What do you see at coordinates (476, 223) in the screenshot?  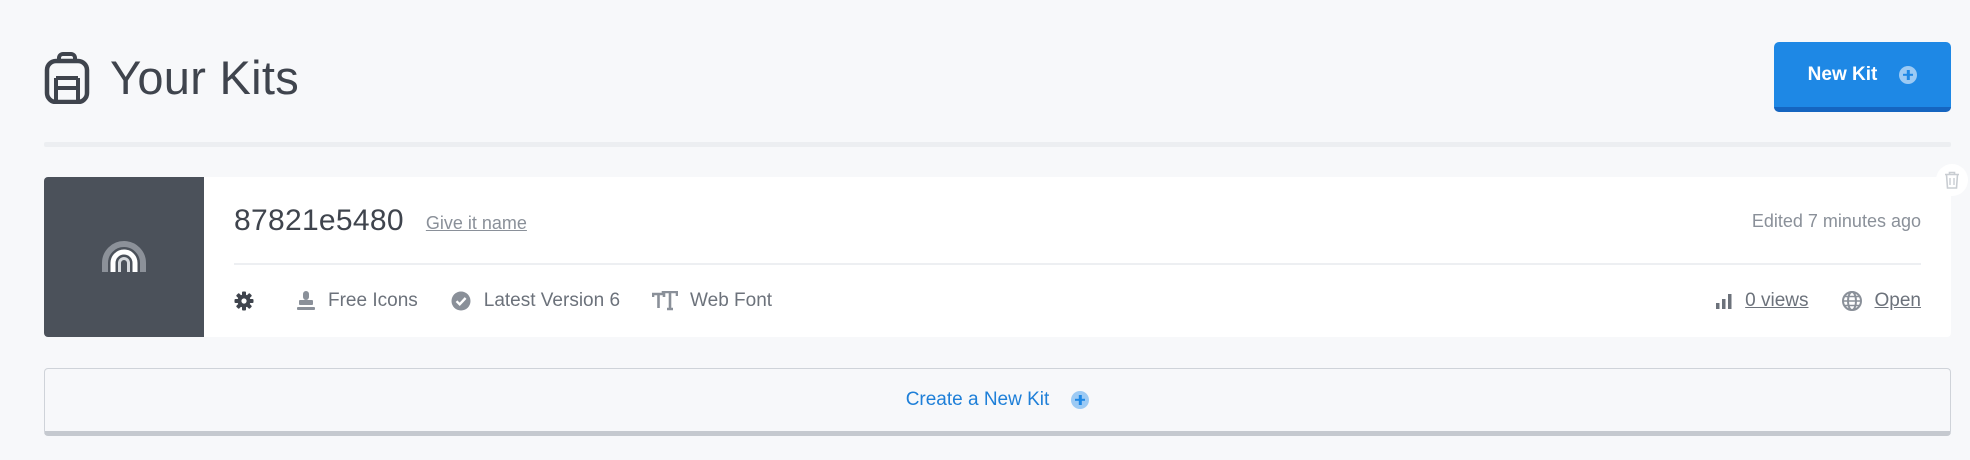 I see `give-name-link: Give it name` at bounding box center [476, 223].